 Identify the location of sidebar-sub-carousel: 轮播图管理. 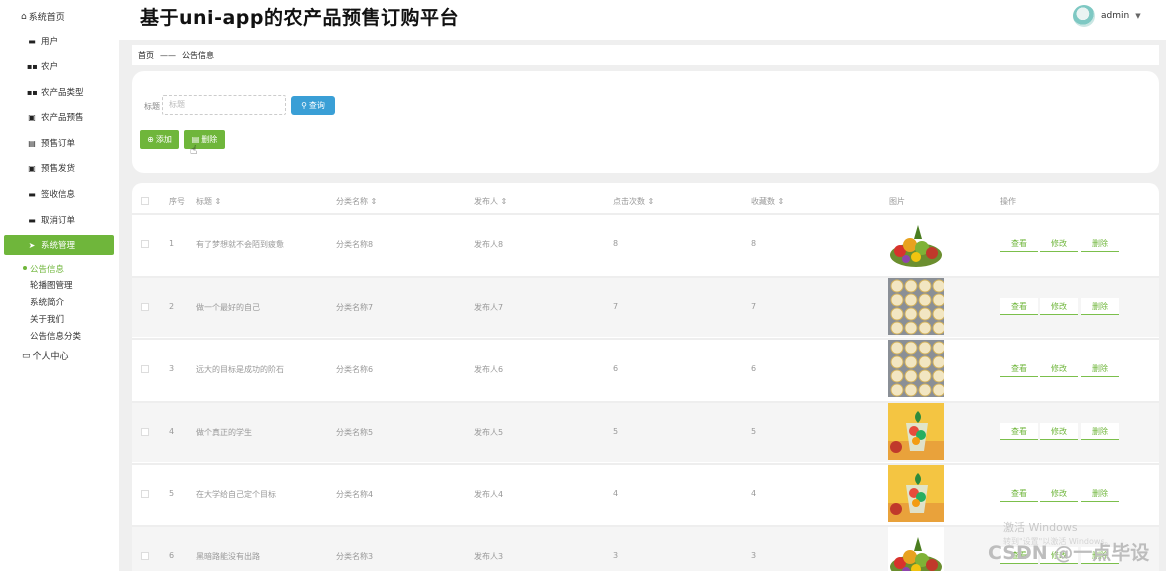
(51, 285).